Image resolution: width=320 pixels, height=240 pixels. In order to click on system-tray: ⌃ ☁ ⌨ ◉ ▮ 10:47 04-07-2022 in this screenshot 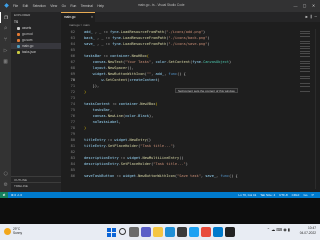, I will do `click(291, 231)`.